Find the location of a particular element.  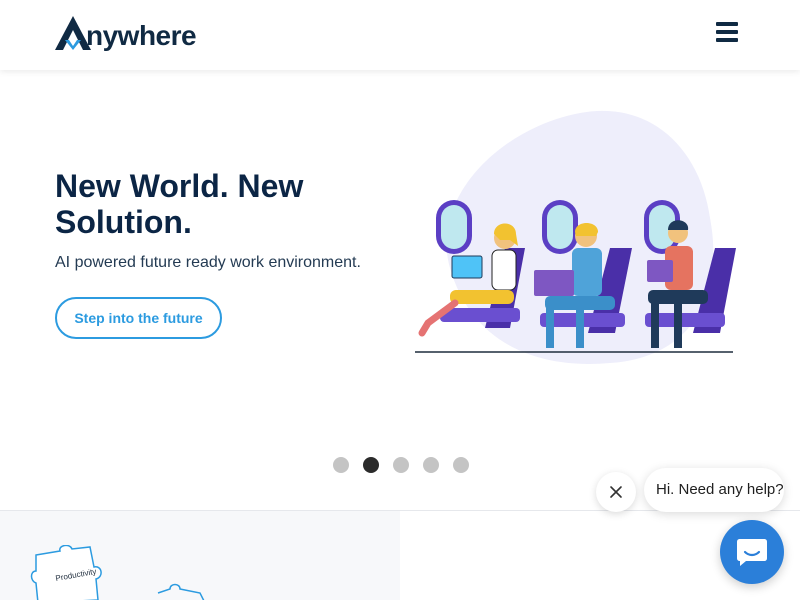

chat-icon is located at coordinates (752, 552).